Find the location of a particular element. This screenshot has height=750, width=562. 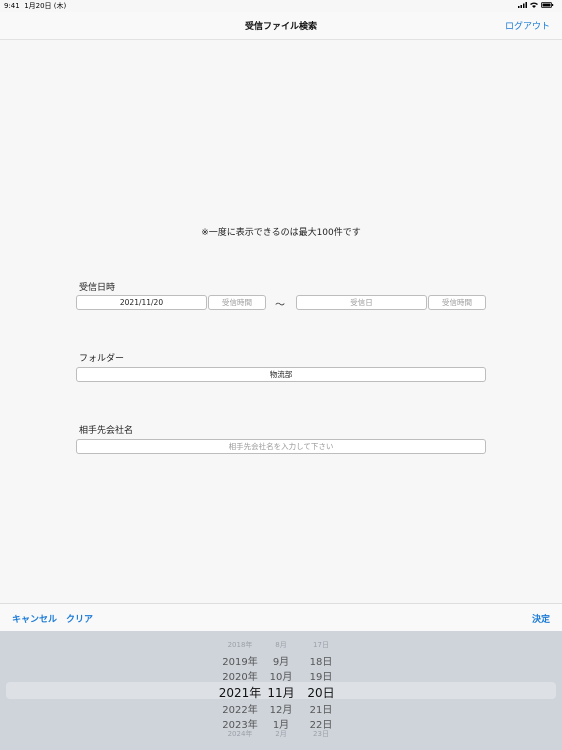

navigation-bar: 受信ファイル検索 ログアウト is located at coordinates (281, 26).